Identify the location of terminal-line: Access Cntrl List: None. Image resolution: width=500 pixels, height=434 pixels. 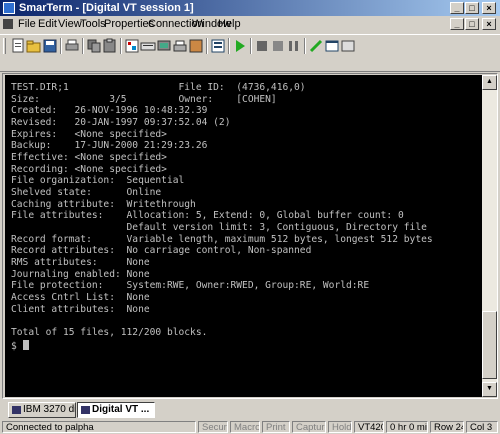
(80, 297).